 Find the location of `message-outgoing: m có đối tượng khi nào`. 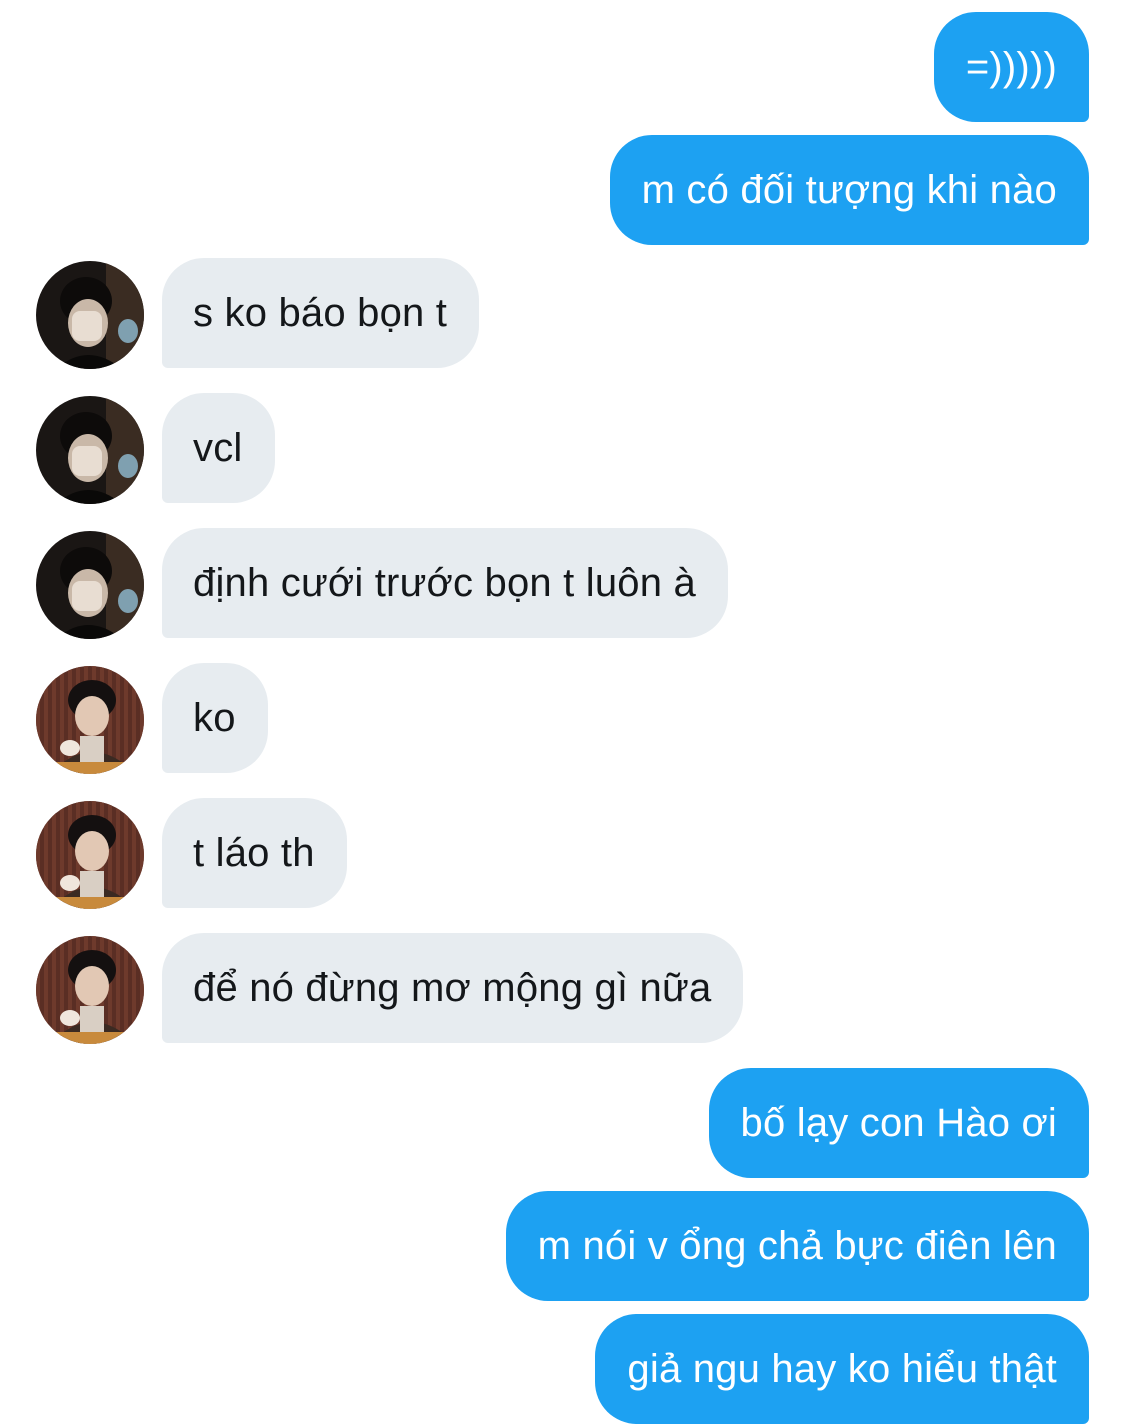

message-outgoing: m có đối tượng khi nào is located at coordinates (849, 190).